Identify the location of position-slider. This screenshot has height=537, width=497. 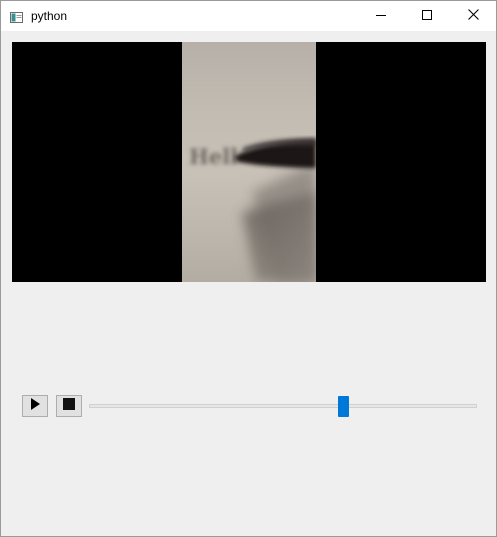
(283, 406).